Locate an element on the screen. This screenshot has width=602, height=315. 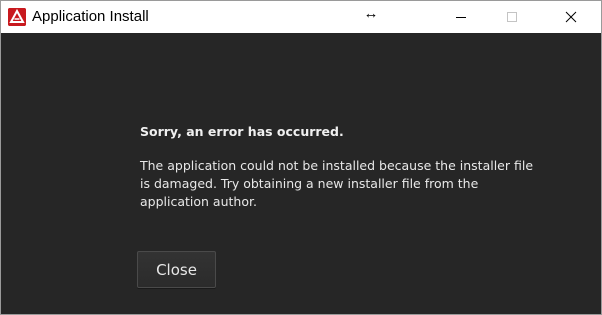
maximize-button is located at coordinates (512, 17).